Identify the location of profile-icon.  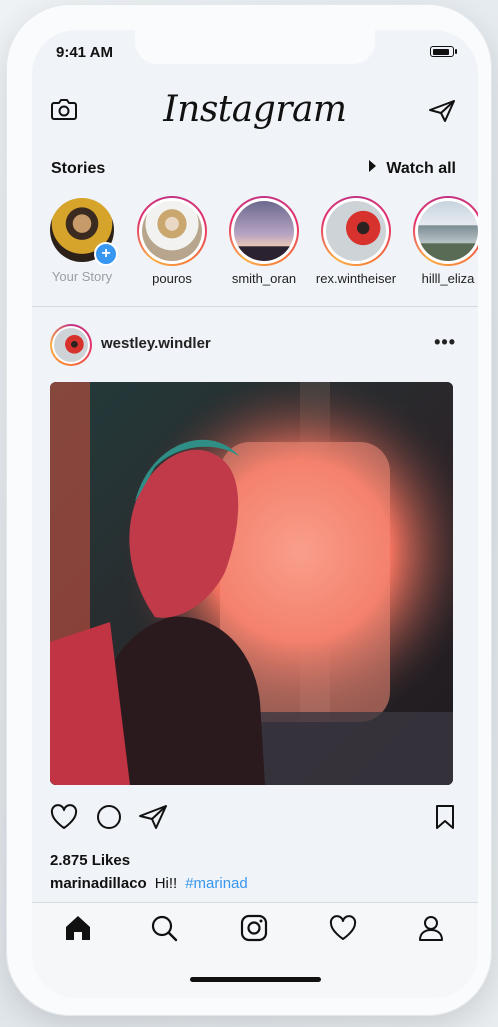
(431, 928).